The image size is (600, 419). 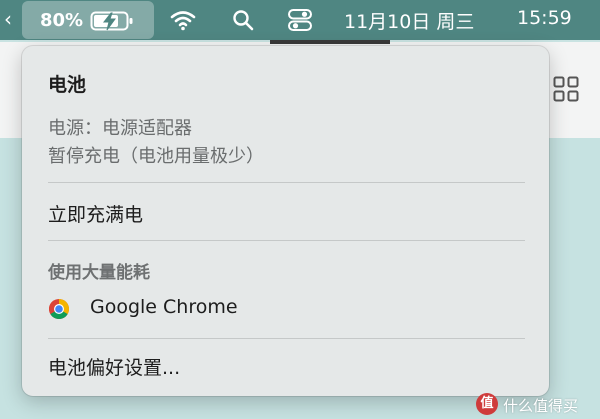 What do you see at coordinates (487, 404) in the screenshot?
I see `watermark-logo: 值` at bounding box center [487, 404].